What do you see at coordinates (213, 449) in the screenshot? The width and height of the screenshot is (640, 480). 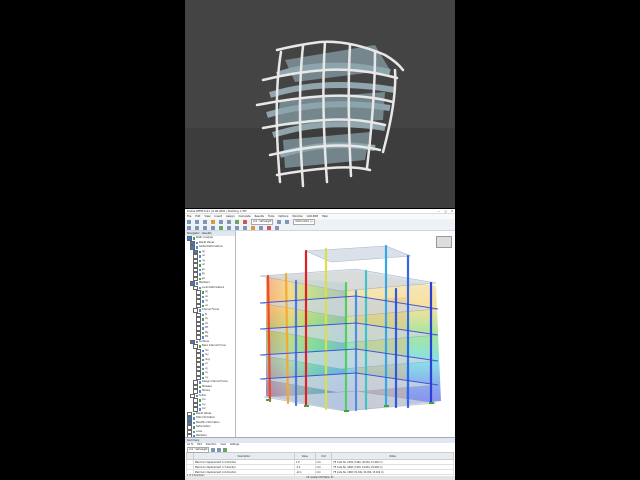 I see `prev-table-icon` at bounding box center [213, 449].